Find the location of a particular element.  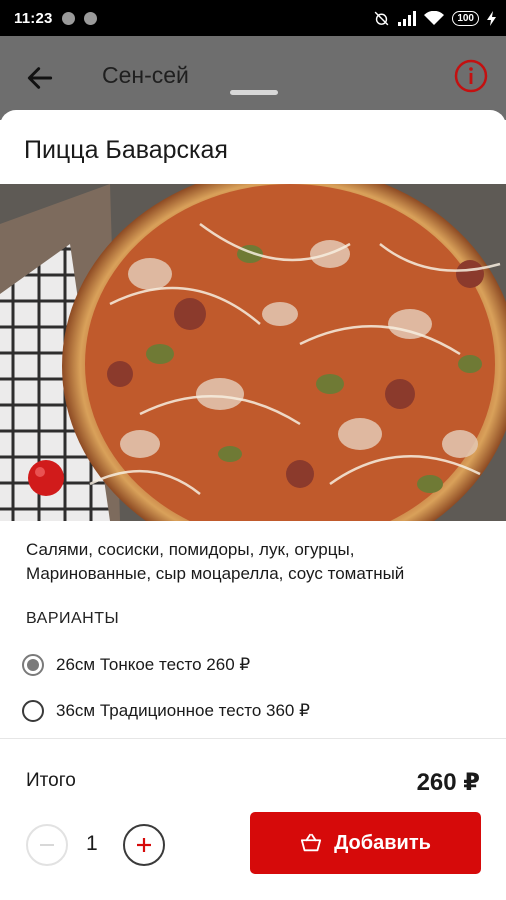

arrow-left-icon is located at coordinates (40, 78).